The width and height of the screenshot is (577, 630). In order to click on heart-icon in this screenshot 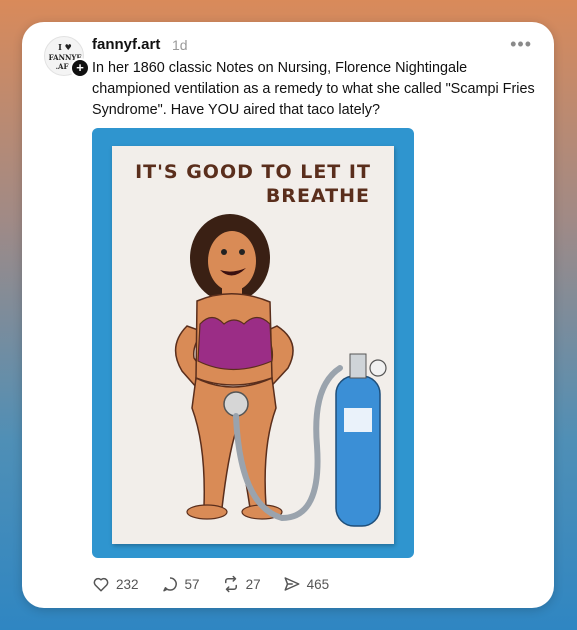, I will do `click(101, 584)`.